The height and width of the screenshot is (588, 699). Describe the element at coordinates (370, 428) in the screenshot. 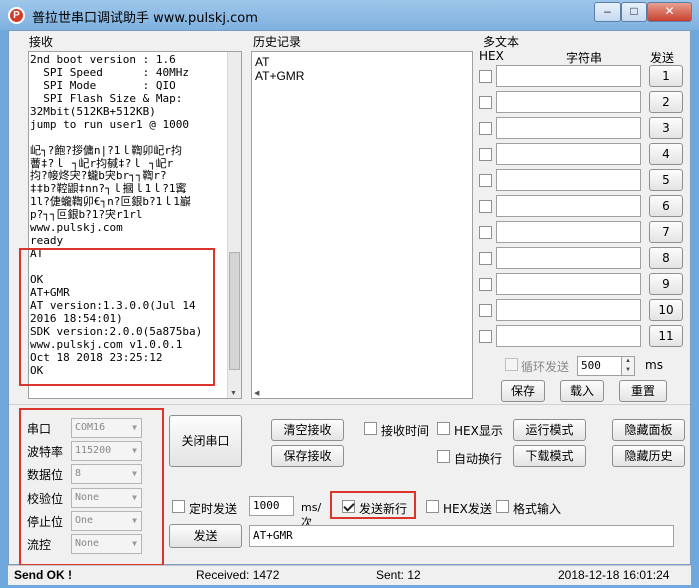

I see `receive-time-checkbox` at that location.